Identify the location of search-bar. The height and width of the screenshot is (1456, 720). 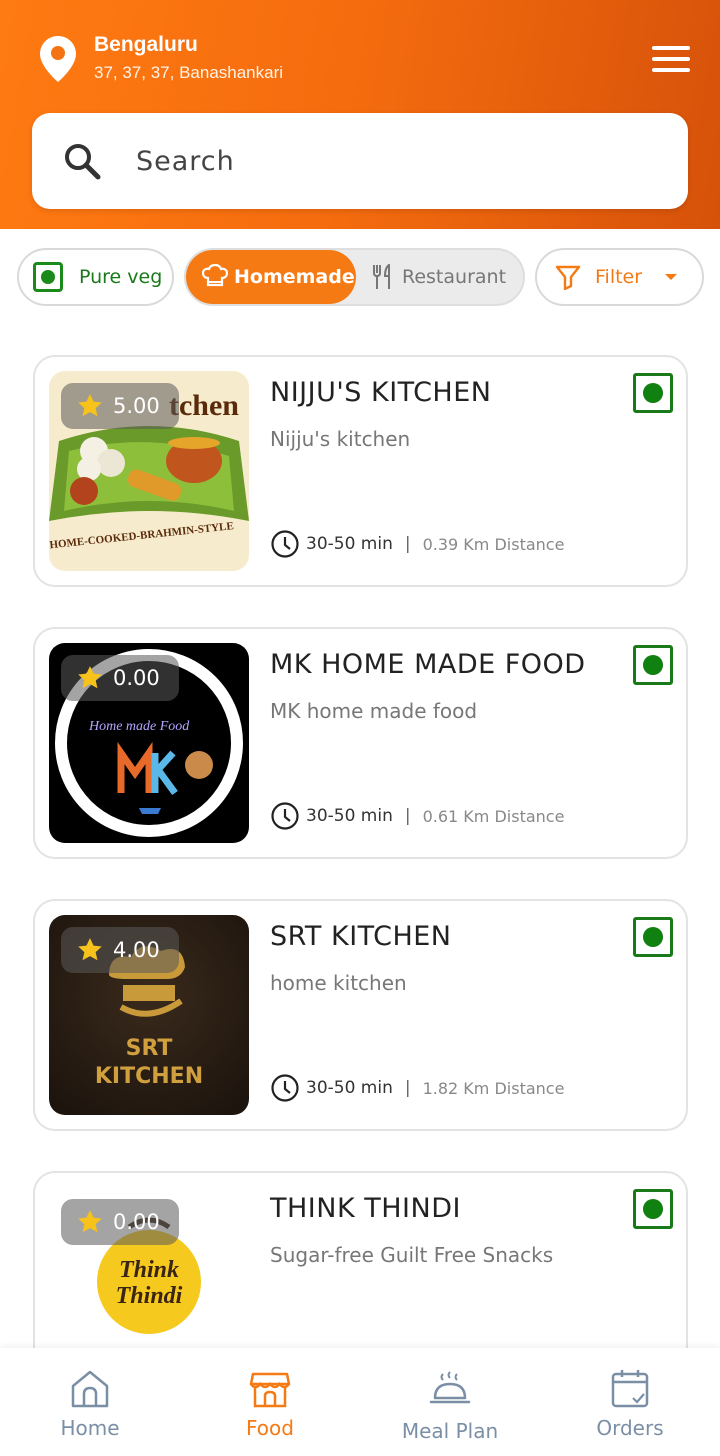
(360, 161).